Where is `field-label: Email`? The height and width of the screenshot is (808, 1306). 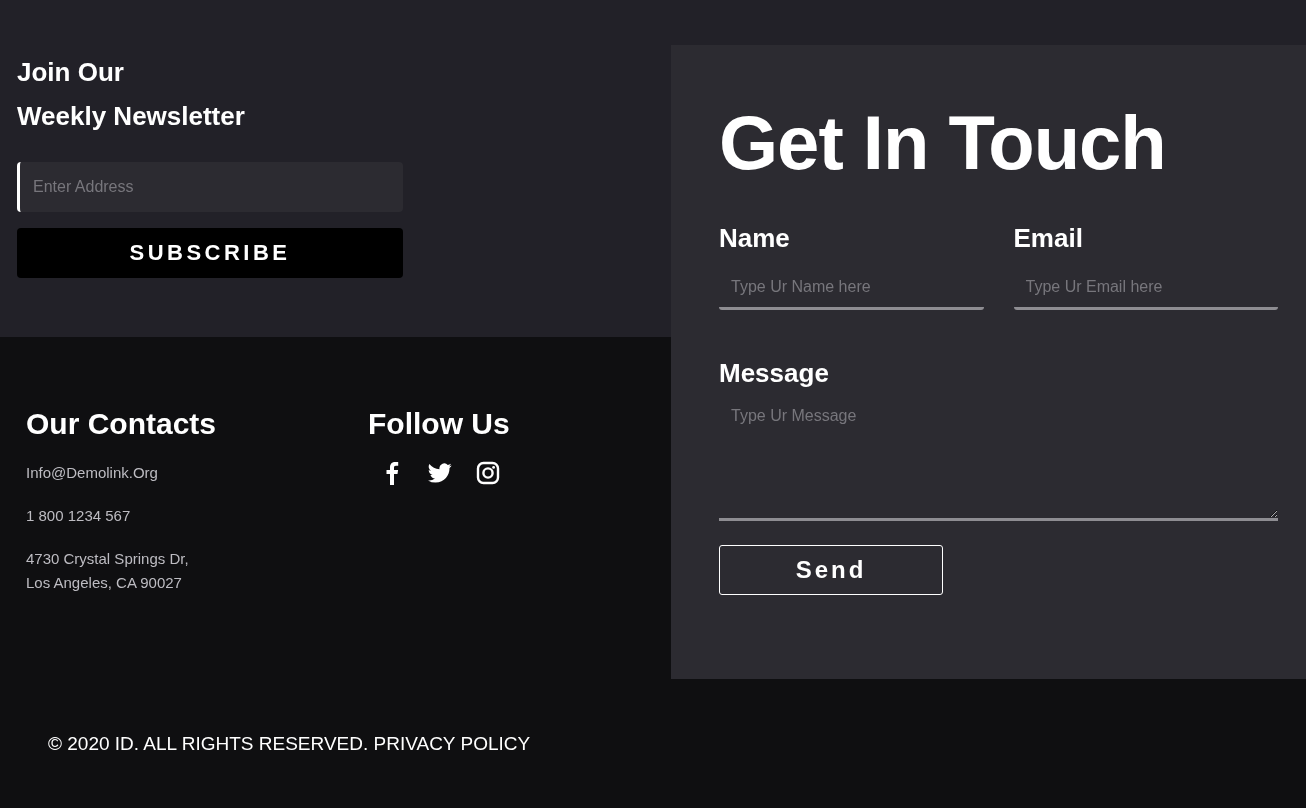 field-label: Email is located at coordinates (1048, 238).